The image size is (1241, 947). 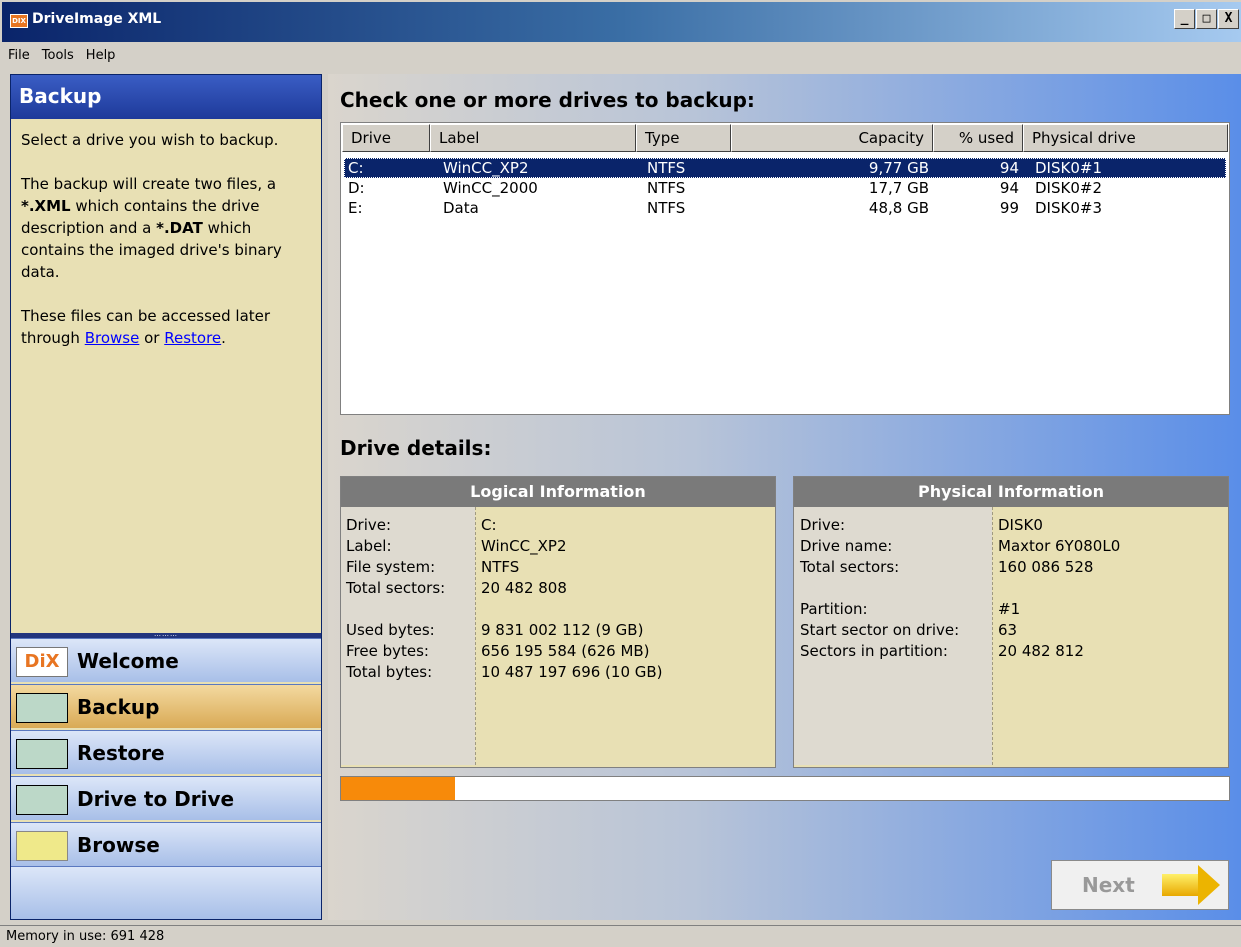 What do you see at coordinates (785, 208) in the screenshot?
I see `drive-row: E: Data NTFS 48,8 GB 99 DISK0#3` at bounding box center [785, 208].